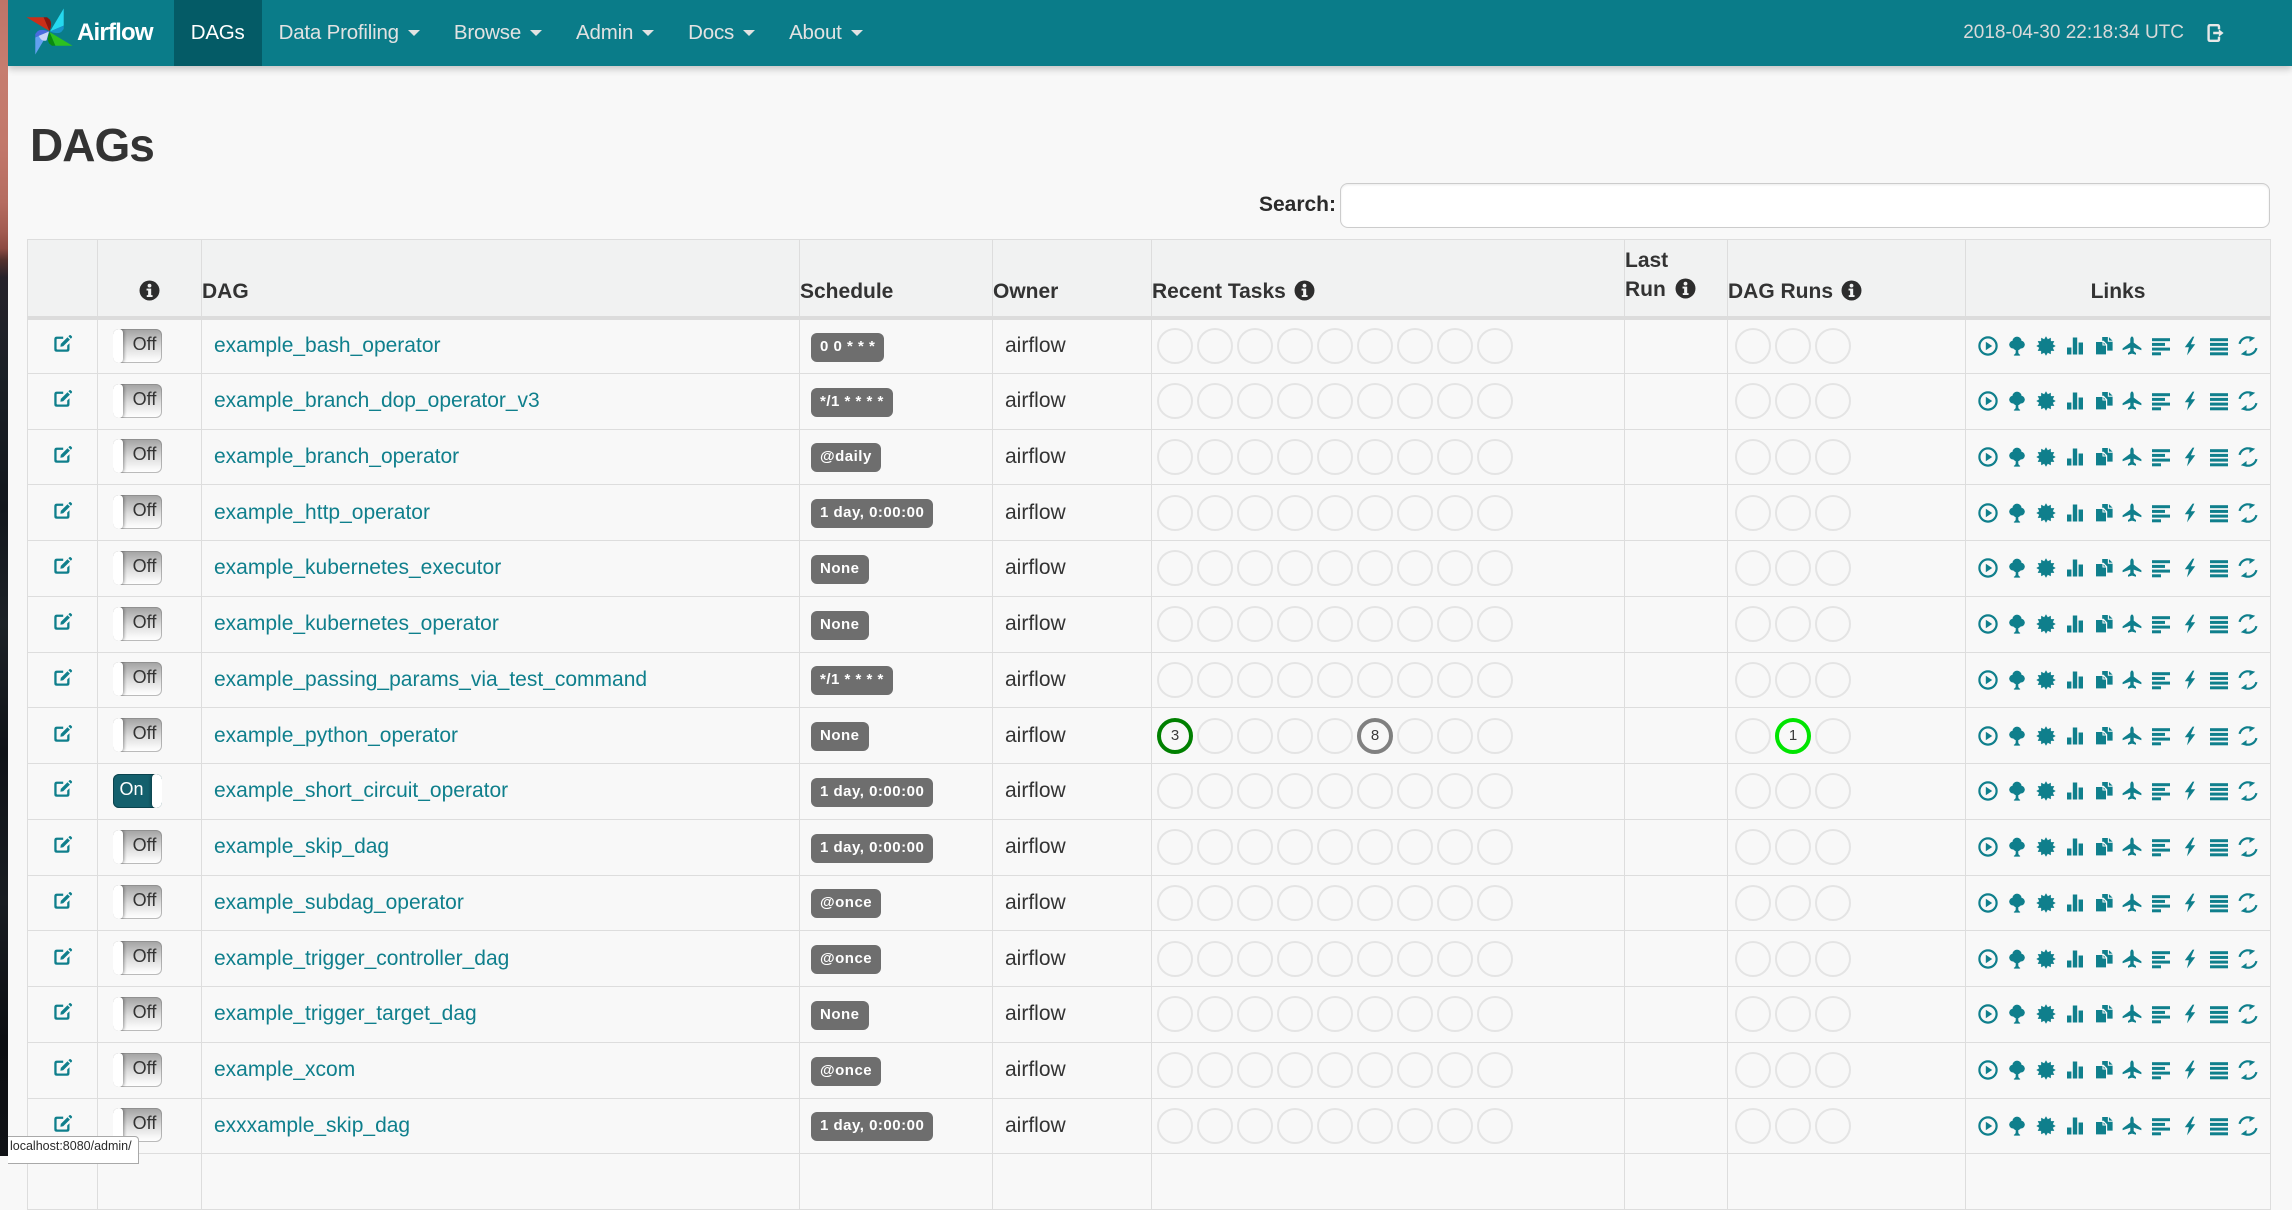 Image resolution: width=2292 pixels, height=1210 pixels. I want to click on header-dag-runs: DAG Runs, so click(1846, 279).